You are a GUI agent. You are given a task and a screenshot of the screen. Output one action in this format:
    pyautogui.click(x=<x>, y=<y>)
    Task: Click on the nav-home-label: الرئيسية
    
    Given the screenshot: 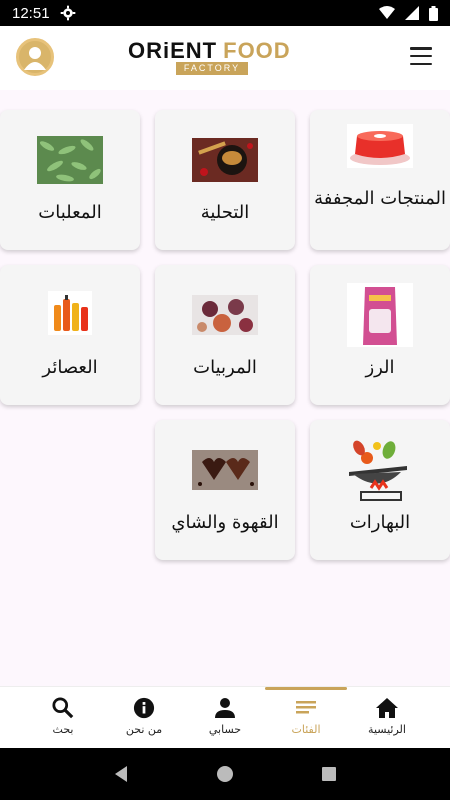 What is the action you would take?
    pyautogui.click(x=387, y=729)
    